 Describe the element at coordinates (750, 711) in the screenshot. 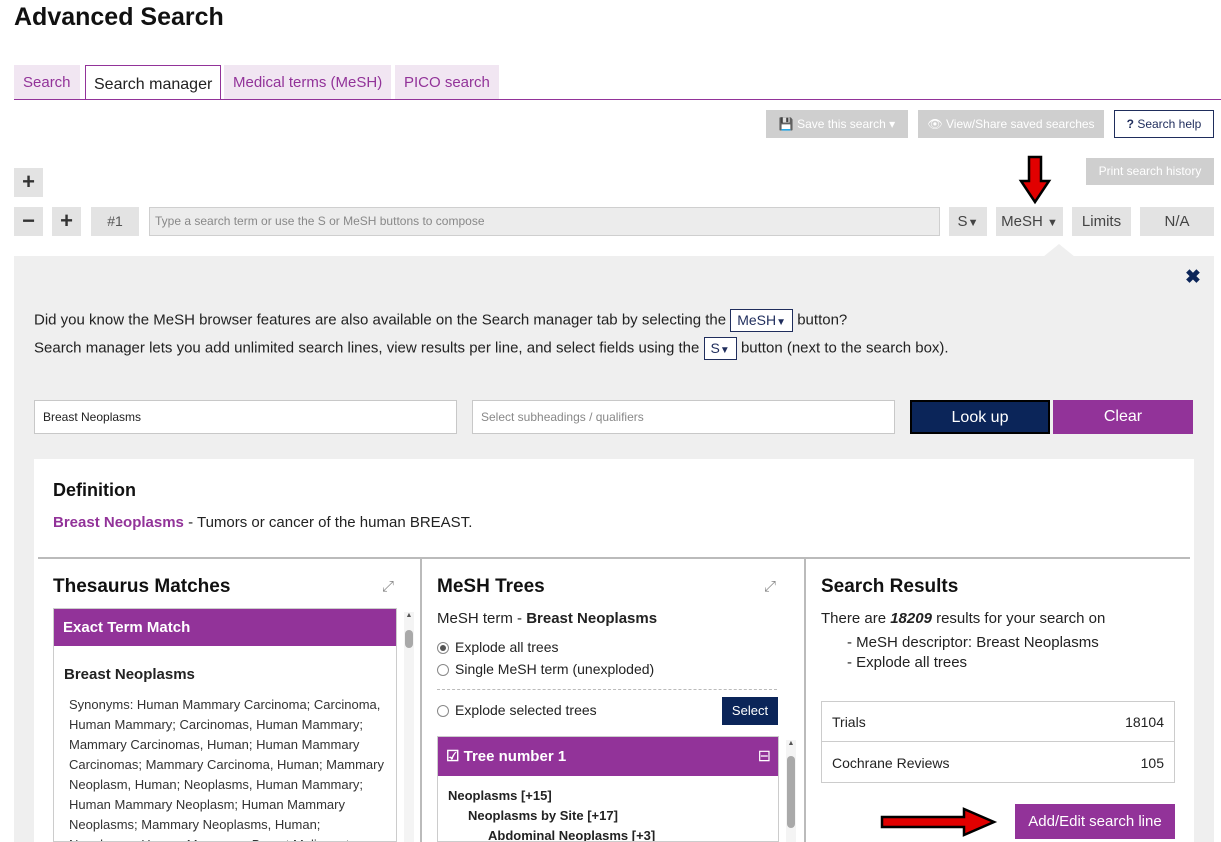

I see `select-button: Select` at that location.